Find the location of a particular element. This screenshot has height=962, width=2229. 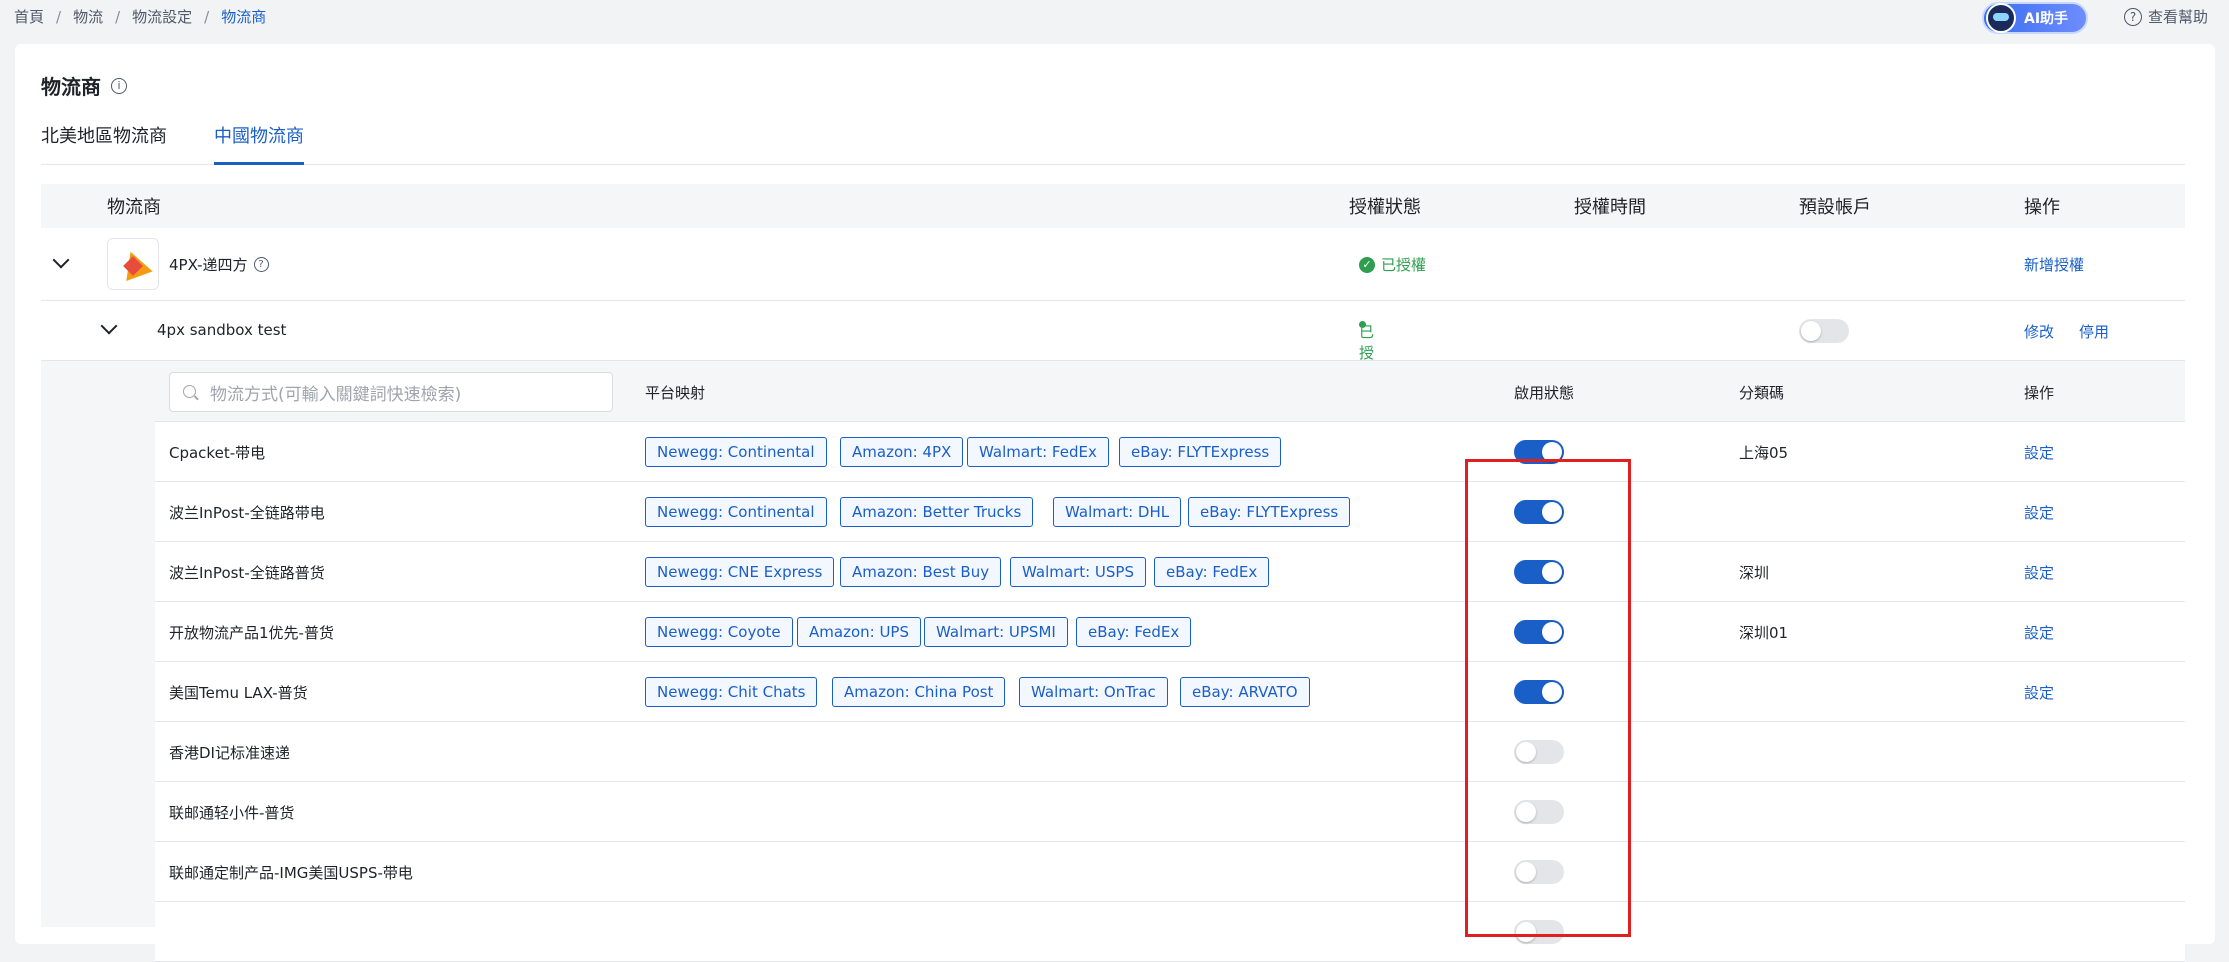

carrier-name-cell: 4PX-递四方 ? is located at coordinates (219, 264).